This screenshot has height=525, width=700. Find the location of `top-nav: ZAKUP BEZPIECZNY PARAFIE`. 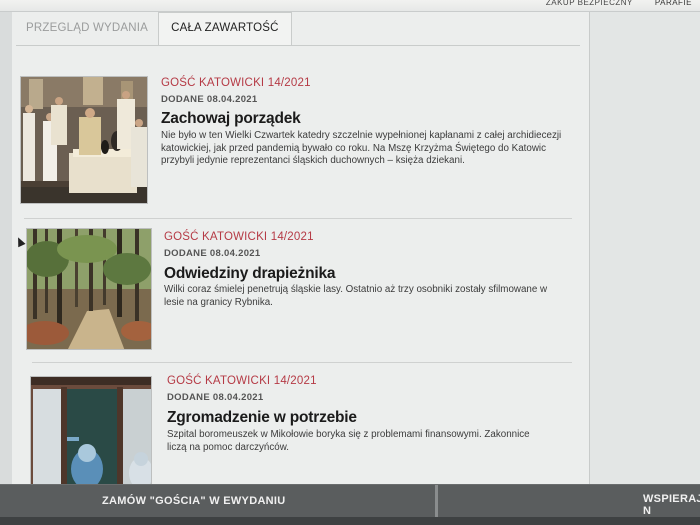

top-nav: ZAKUP BEZPIECZNY PARAFIE is located at coordinates (623, 5).